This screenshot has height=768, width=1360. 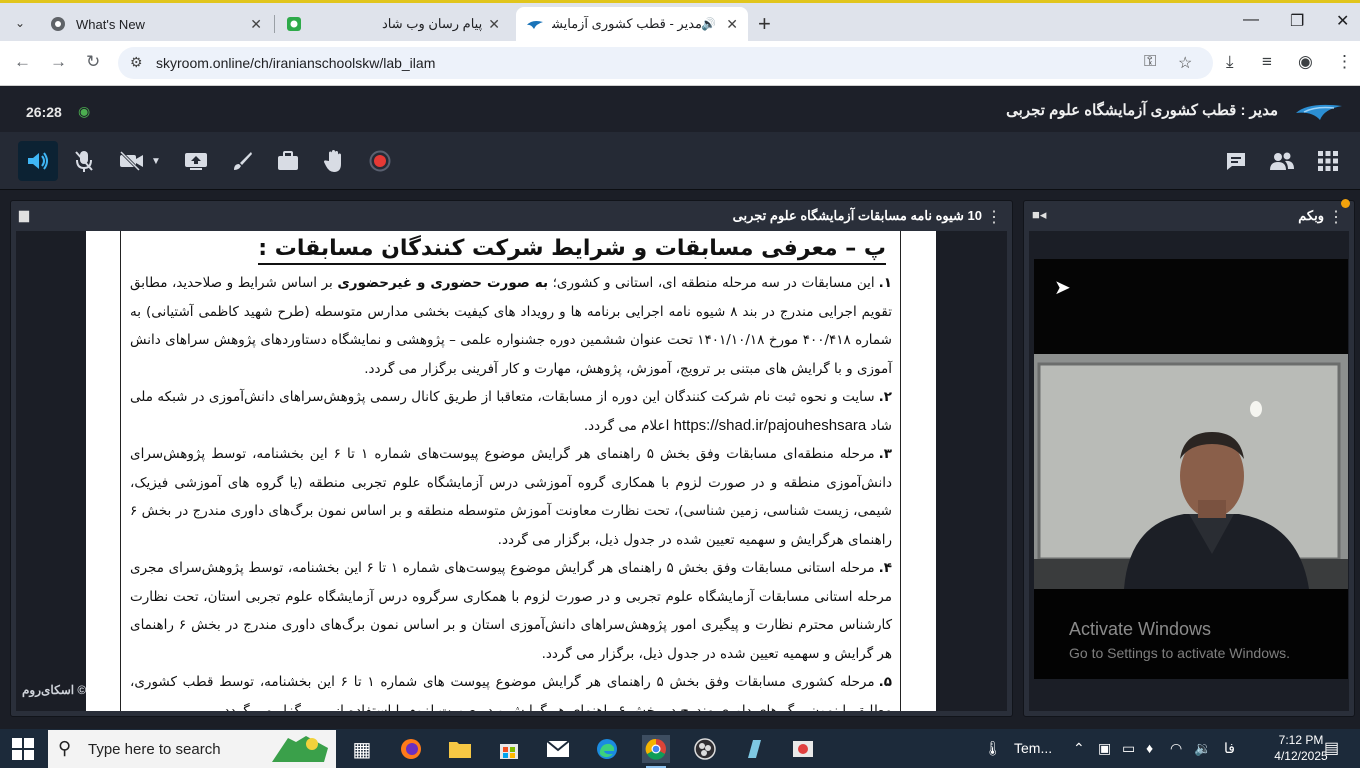 What do you see at coordinates (1297, 21) in the screenshot?
I see `restore-button: ❐` at bounding box center [1297, 21].